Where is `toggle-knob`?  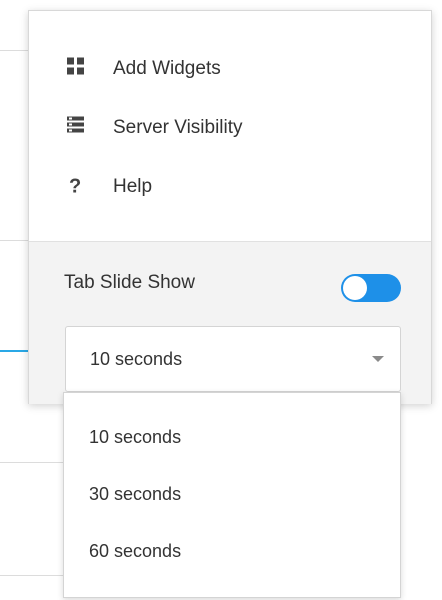 toggle-knob is located at coordinates (355, 288).